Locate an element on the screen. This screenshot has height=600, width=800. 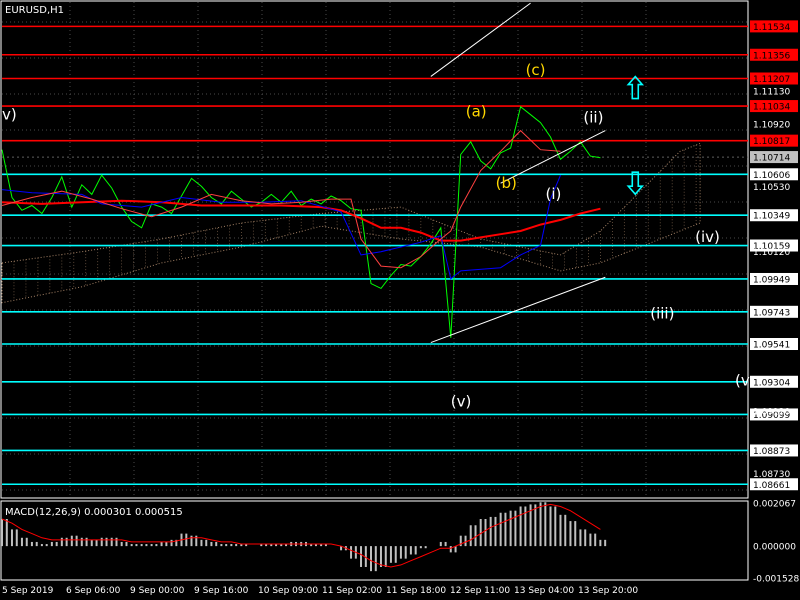
wave-label: (v) is located at coordinates (461, 401).